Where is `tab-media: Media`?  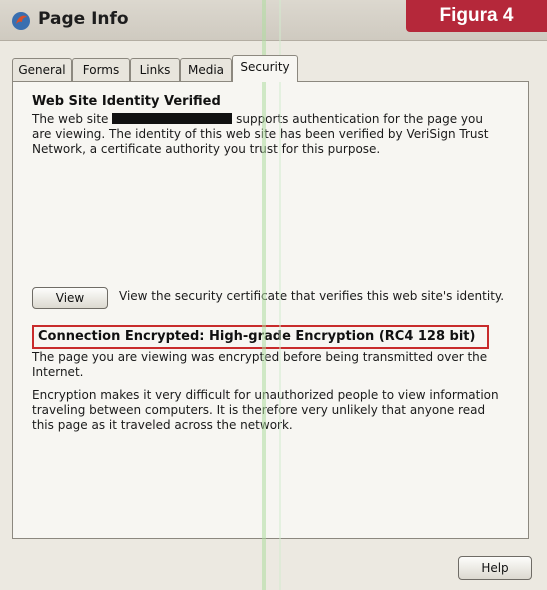 tab-media: Media is located at coordinates (206, 69).